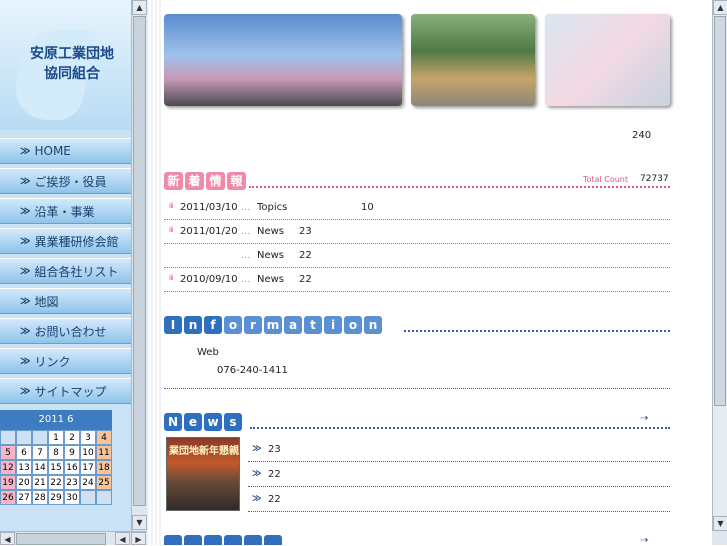 Image resolution: width=727 pixels, height=546 pixels. Describe the element at coordinates (417, 208) in the screenshot. I see `news-list-item: ⅲ 2011/03/10 ... Topics 10` at that location.